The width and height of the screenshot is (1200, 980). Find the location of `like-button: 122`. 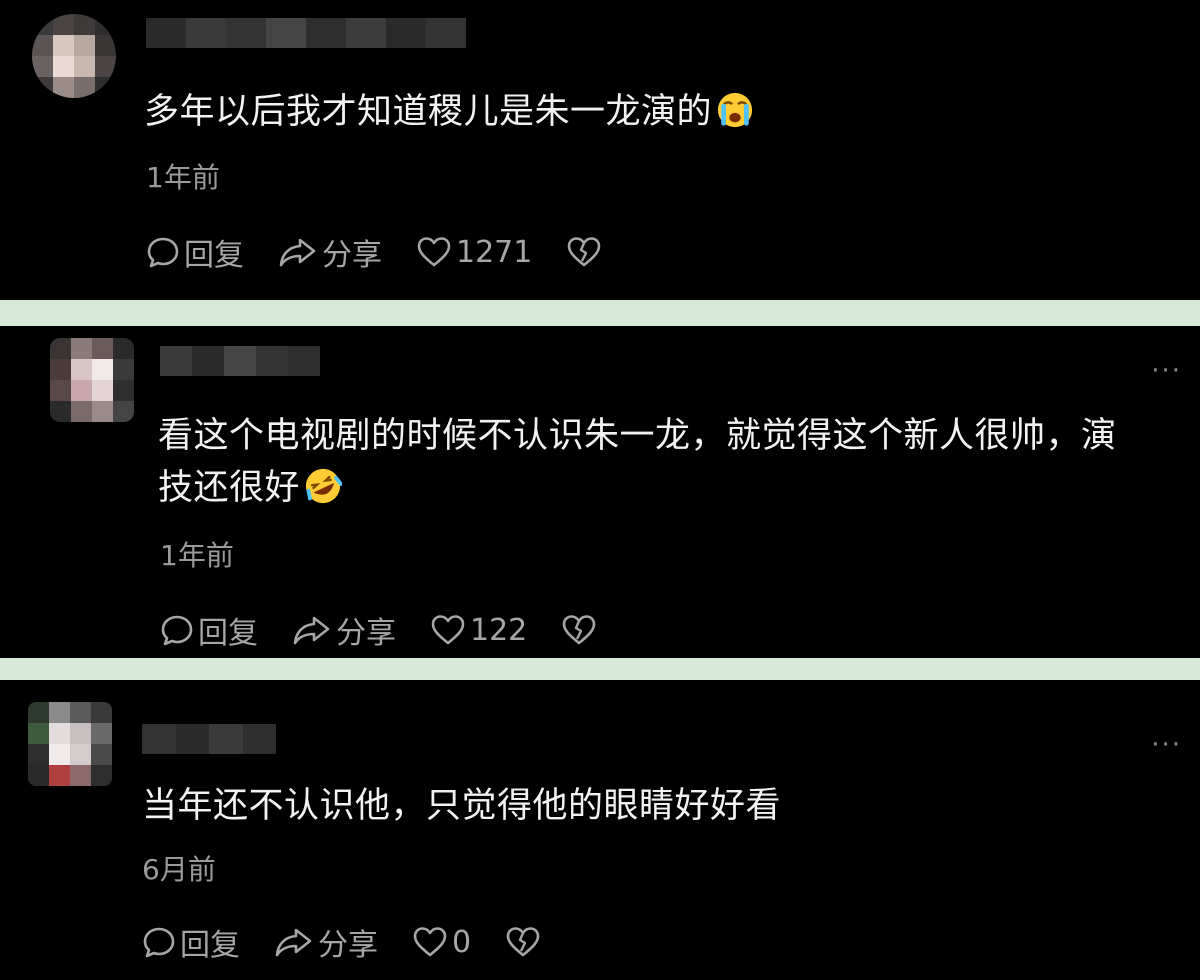

like-button: 122 is located at coordinates (478, 630).